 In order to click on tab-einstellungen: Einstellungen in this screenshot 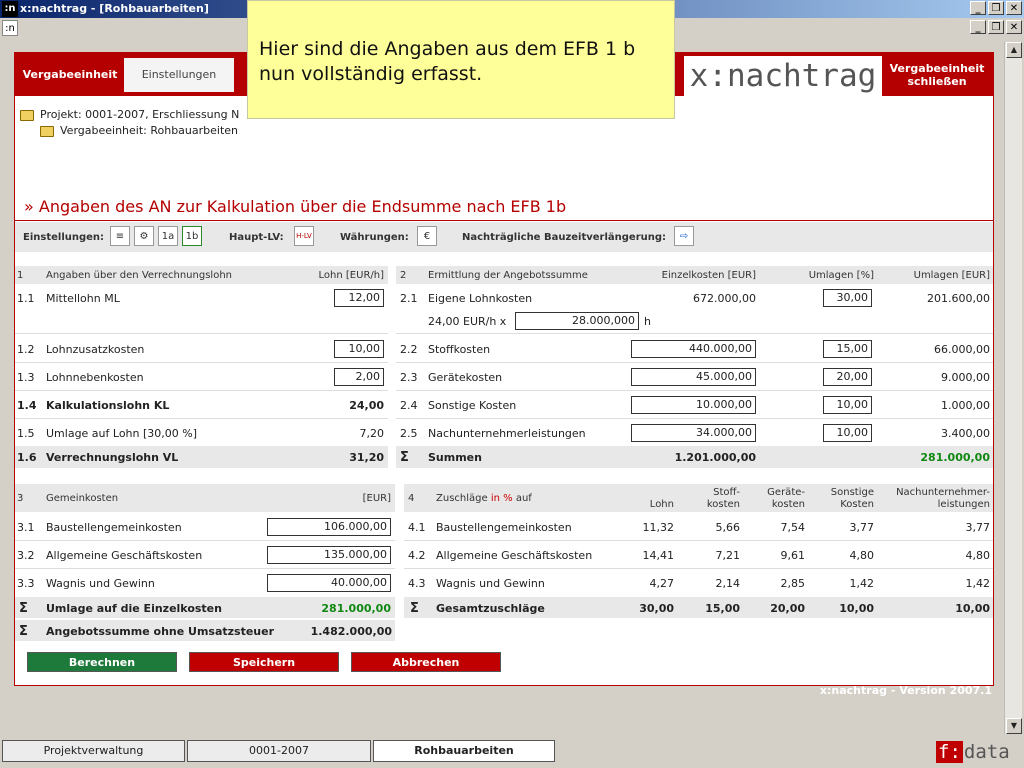, I will do `click(179, 75)`.